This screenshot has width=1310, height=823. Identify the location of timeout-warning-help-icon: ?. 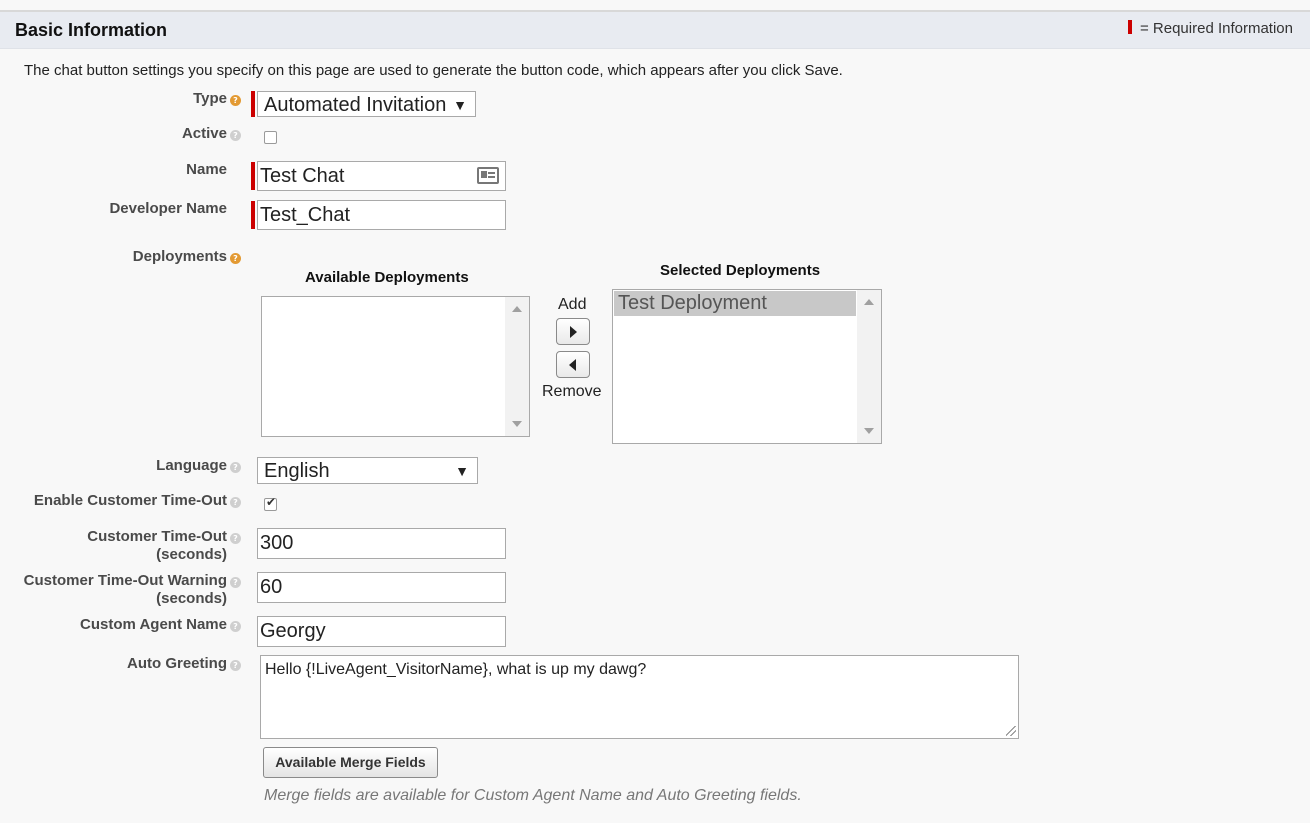
(235, 582).